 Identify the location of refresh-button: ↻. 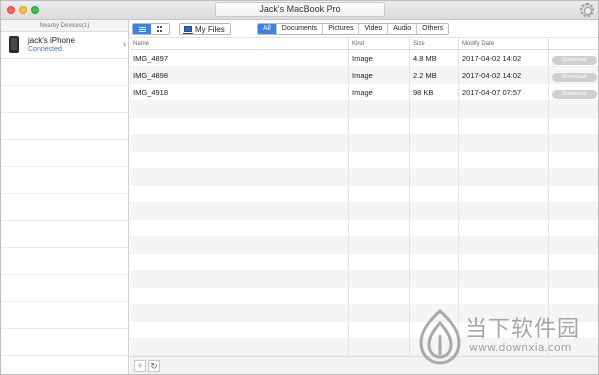
(154, 366).